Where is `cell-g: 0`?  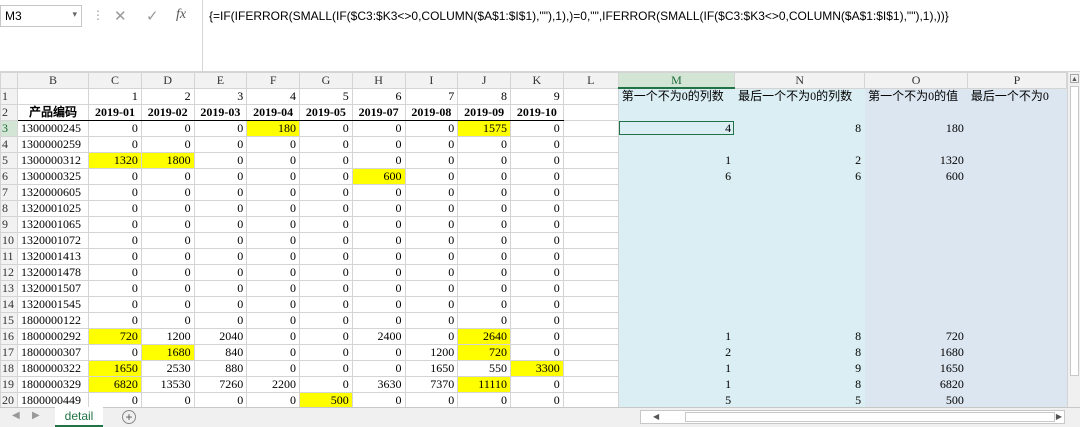
cell-g: 0 is located at coordinates (326, 240).